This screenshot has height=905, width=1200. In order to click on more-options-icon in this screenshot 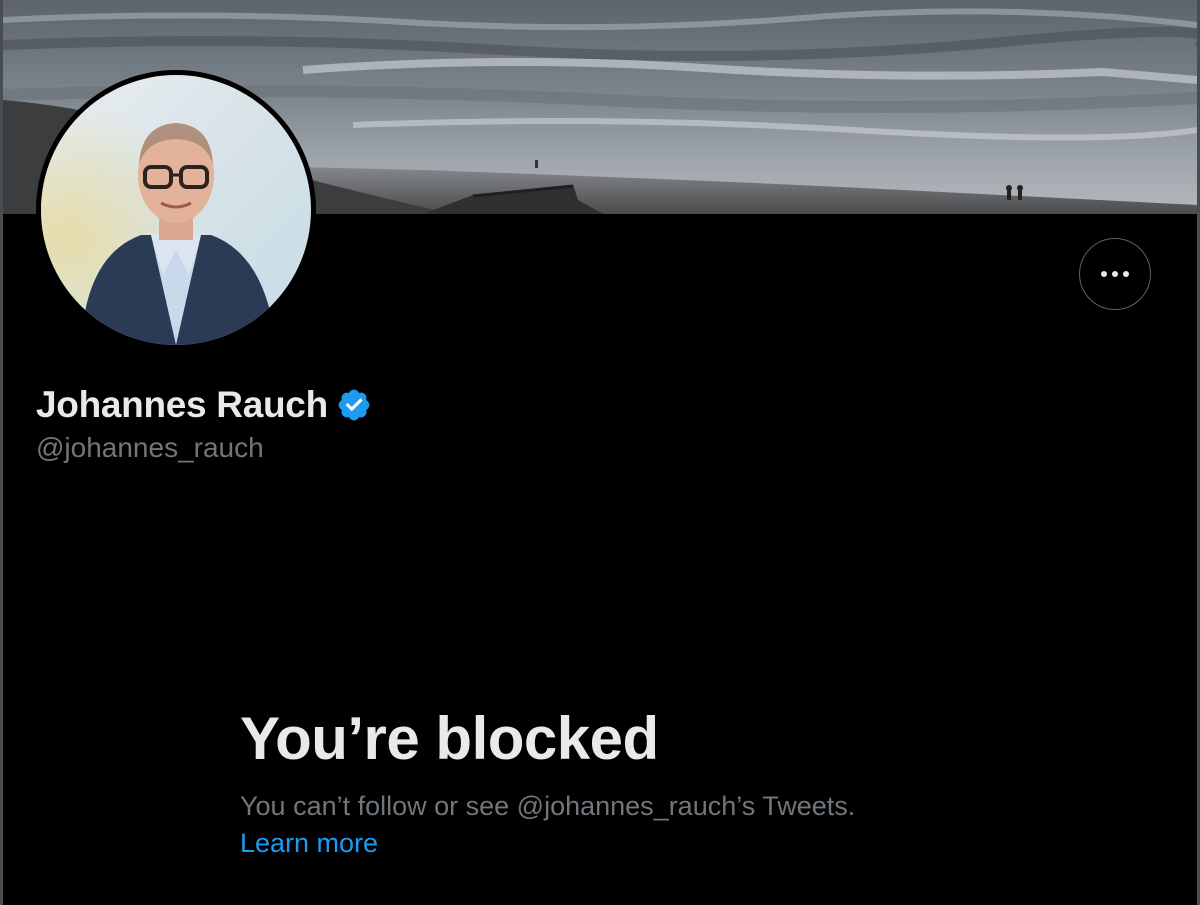, I will do `click(1115, 274)`.